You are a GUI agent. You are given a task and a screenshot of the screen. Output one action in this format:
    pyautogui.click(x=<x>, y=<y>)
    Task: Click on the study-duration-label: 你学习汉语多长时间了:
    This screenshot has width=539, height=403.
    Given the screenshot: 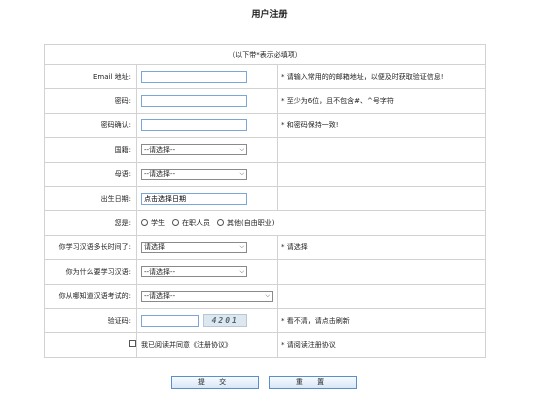 What is the action you would take?
    pyautogui.click(x=90, y=247)
    